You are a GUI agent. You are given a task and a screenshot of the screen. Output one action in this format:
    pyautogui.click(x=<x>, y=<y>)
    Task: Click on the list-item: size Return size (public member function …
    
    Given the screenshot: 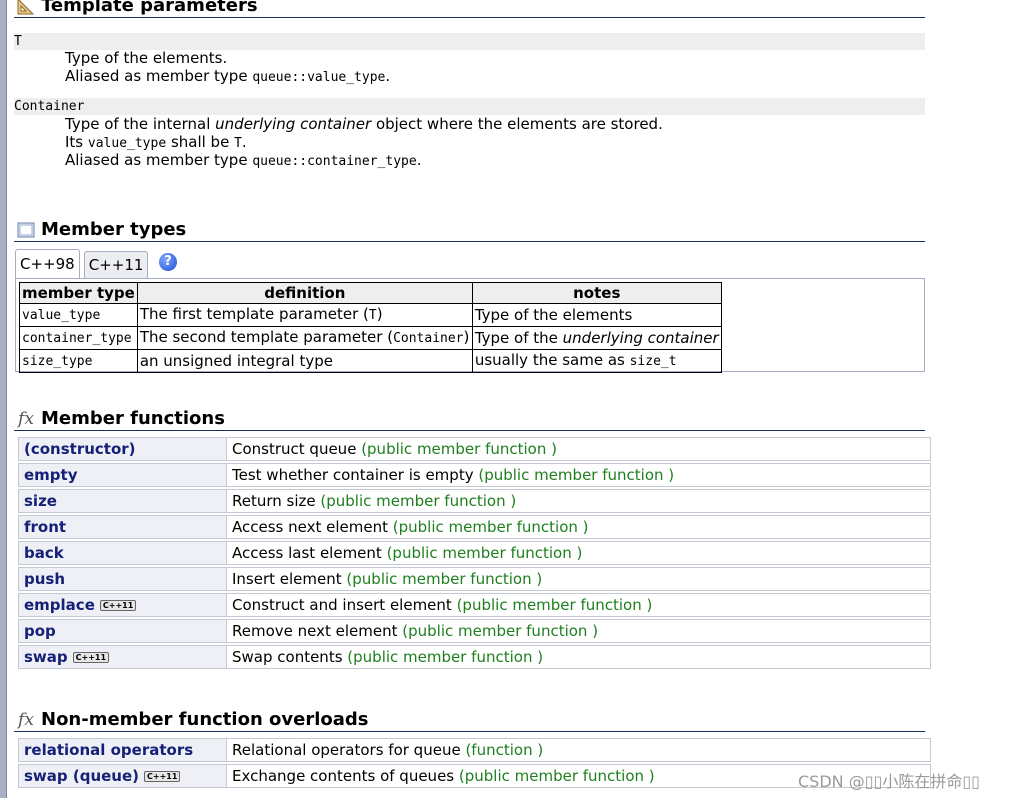 What is the action you would take?
    pyautogui.click(x=474, y=501)
    